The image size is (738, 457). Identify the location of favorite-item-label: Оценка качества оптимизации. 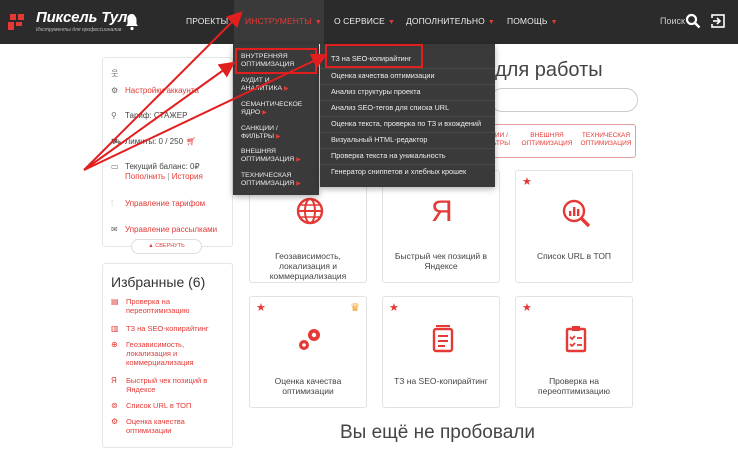
(155, 426).